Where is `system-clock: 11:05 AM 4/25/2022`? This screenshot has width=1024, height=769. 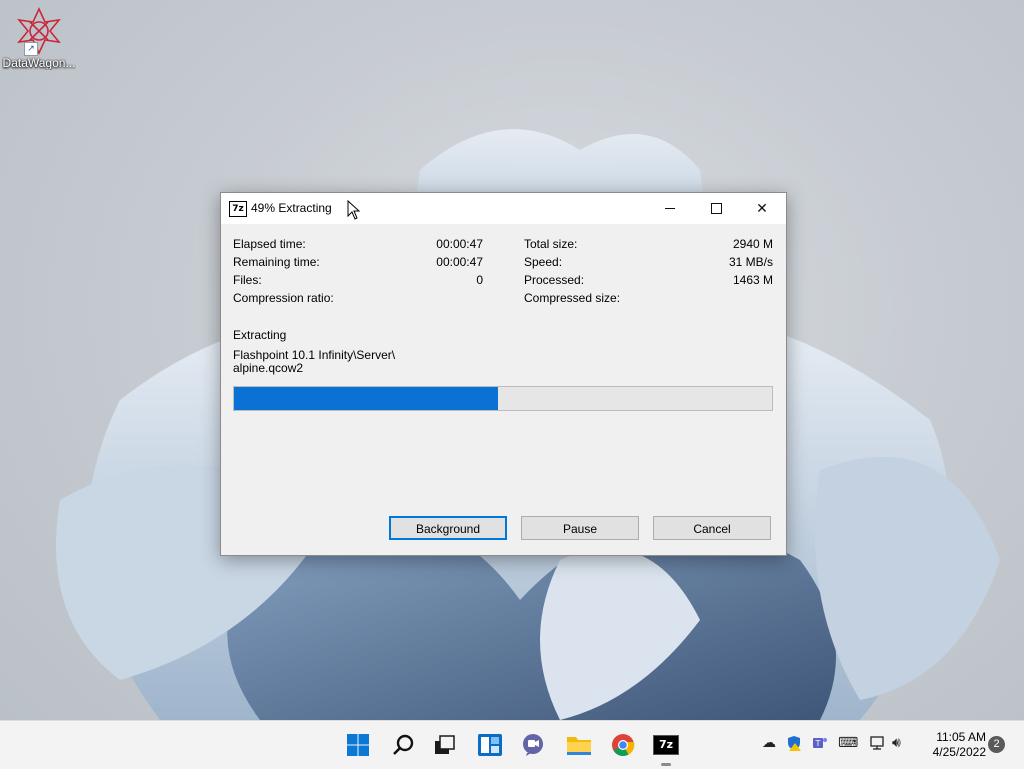
system-clock: 11:05 AM 4/25/2022 is located at coordinates (953, 745).